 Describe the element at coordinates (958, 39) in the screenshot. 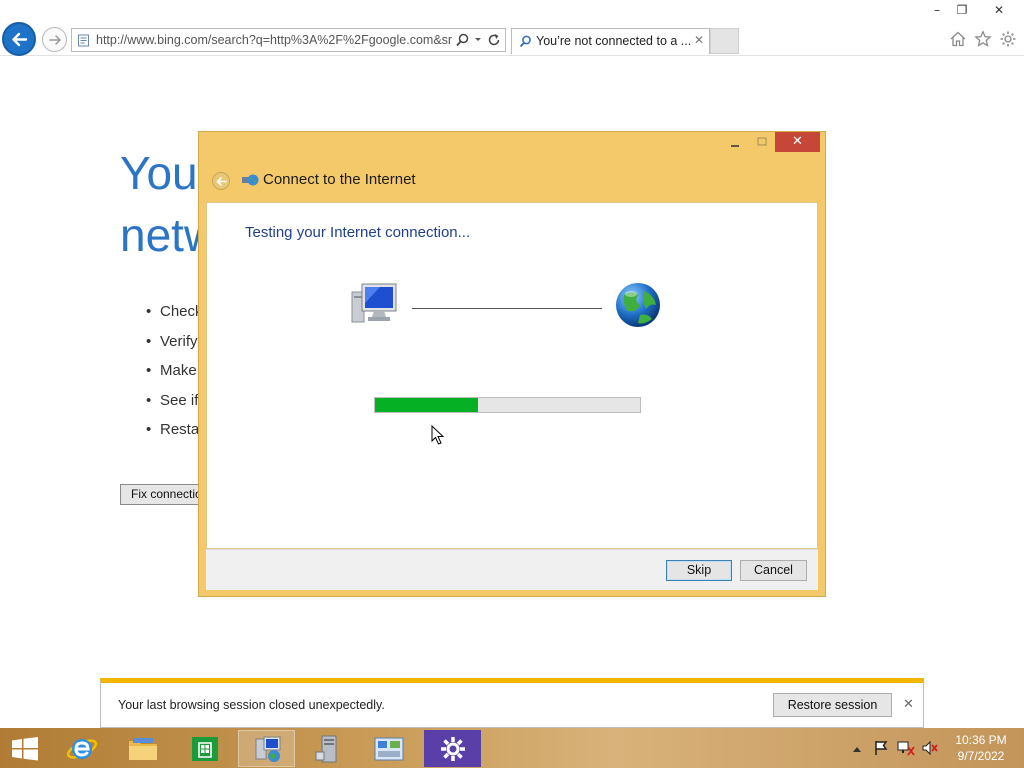

I see `home-icon` at that location.